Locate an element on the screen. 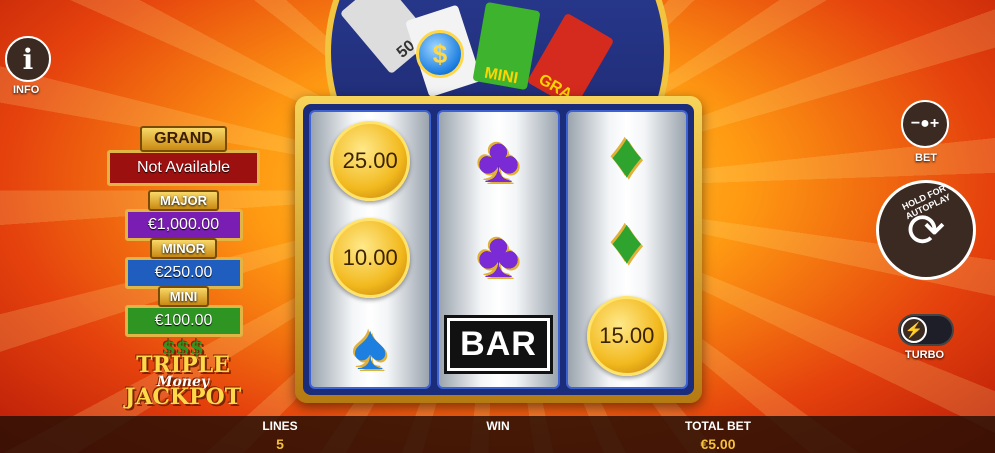  total-bet-stat: TOTAL BET €5.00 is located at coordinates (718, 435).